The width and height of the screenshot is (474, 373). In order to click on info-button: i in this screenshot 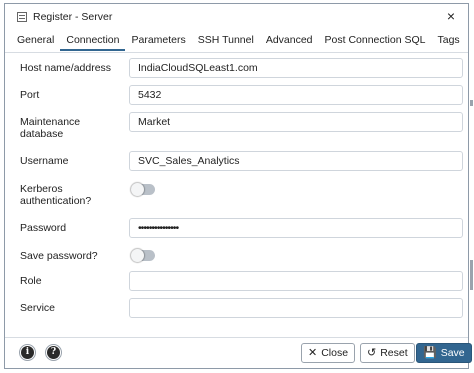, I will do `click(27, 352)`.